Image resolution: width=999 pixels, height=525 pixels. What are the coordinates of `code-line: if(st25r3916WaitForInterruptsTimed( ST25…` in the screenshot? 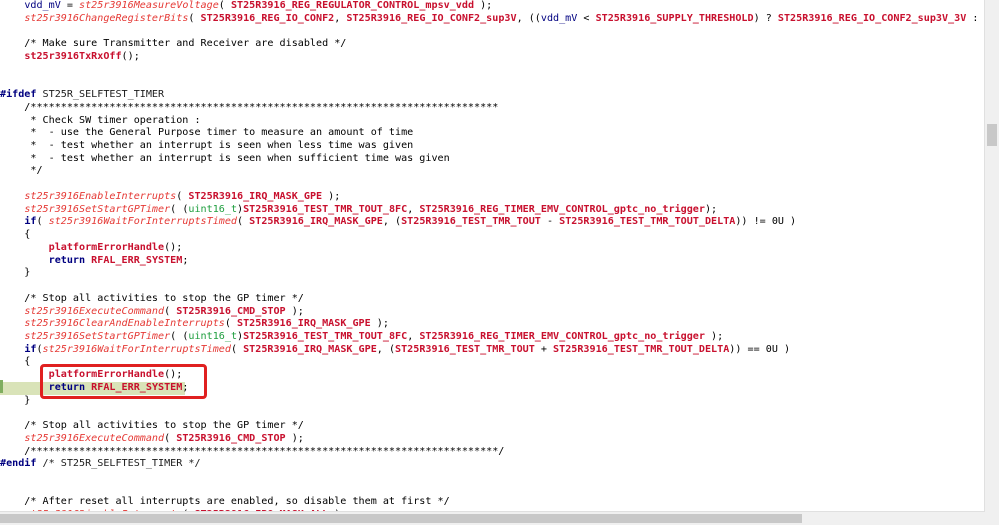 It's located at (492, 350).